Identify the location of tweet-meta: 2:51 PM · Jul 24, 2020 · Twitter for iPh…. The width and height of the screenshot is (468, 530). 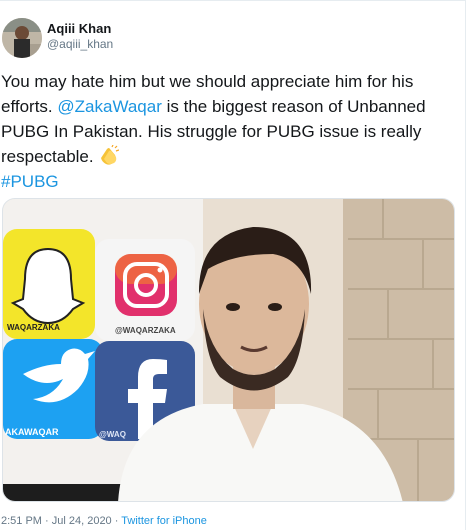
(104, 521).